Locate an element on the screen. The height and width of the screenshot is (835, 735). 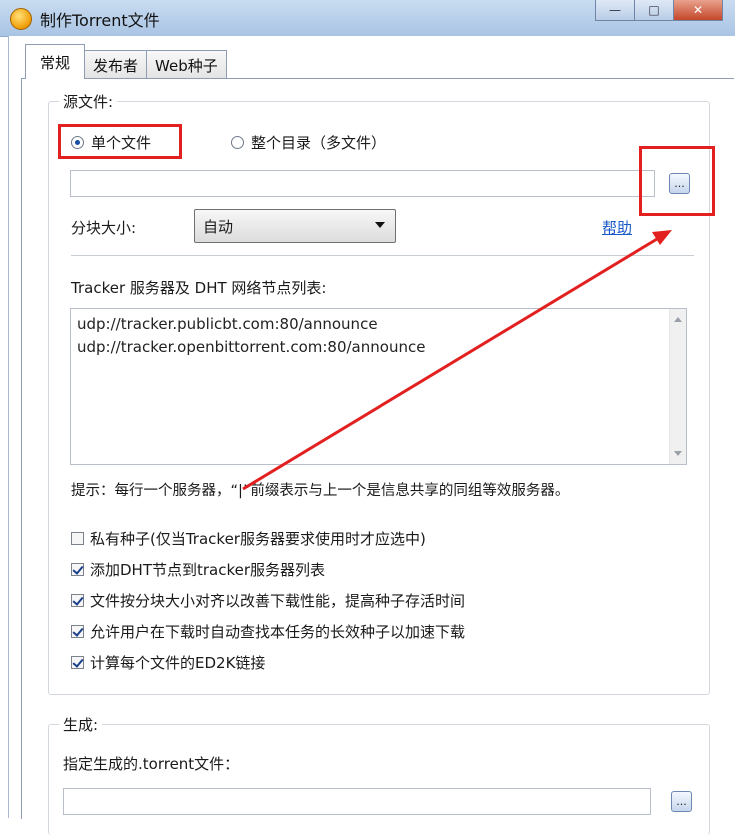
option-private-torrent: 私有种子(仅当Tracker服务器要求使用时才应选中) is located at coordinates (248, 538).